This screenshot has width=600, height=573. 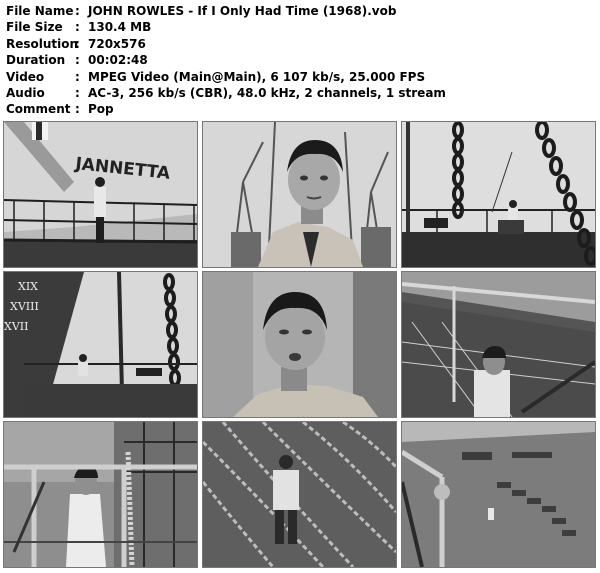 I want to click on frame-3-image, so click(x=498, y=194).